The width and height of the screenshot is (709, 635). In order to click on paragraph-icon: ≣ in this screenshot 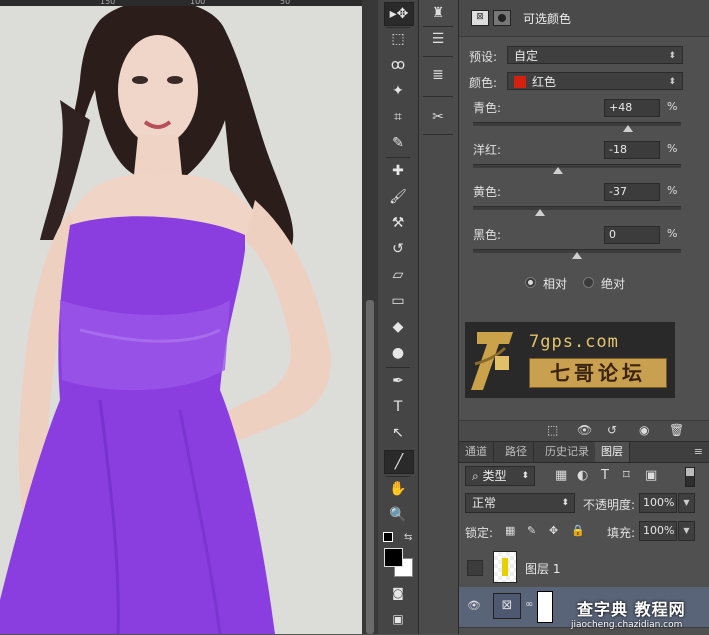, I will do `click(438, 75)`.